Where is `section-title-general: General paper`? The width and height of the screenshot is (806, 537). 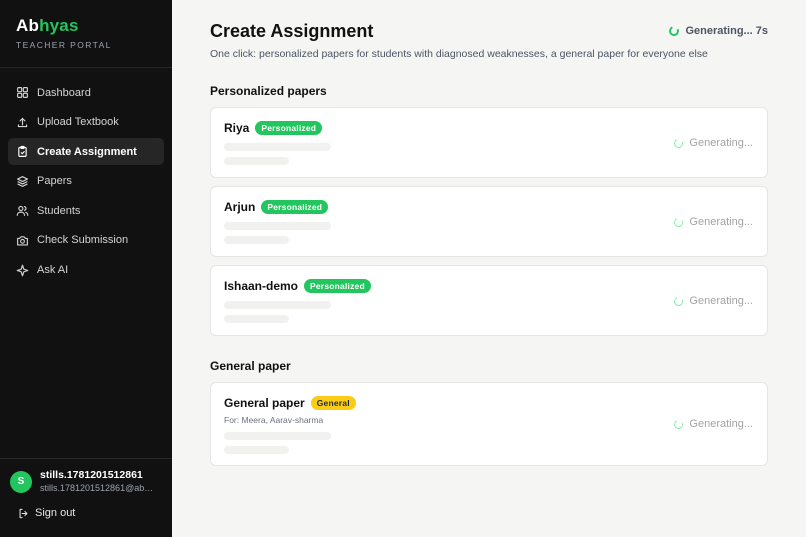 section-title-general: General paper is located at coordinates (250, 366).